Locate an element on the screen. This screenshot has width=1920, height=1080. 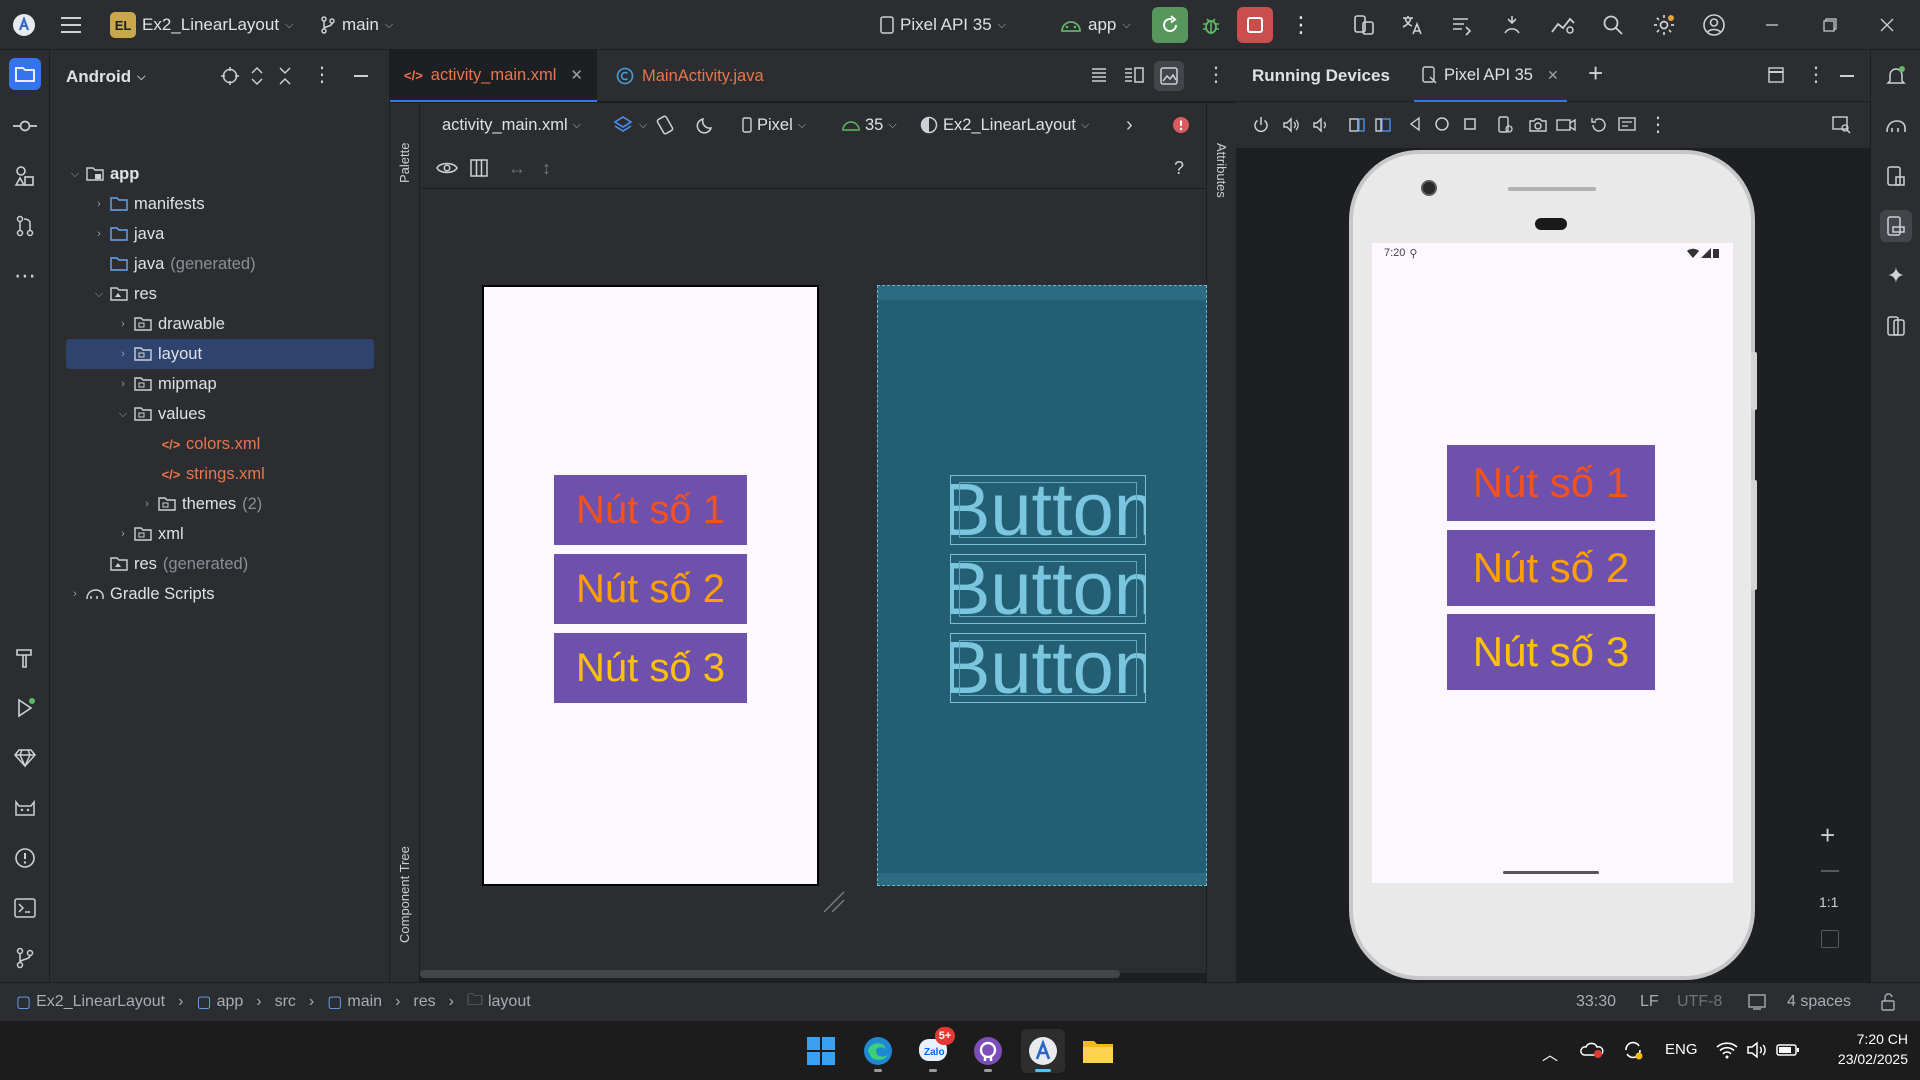
tree-item-res: ⌵ res is located at coordinates (220, 294).